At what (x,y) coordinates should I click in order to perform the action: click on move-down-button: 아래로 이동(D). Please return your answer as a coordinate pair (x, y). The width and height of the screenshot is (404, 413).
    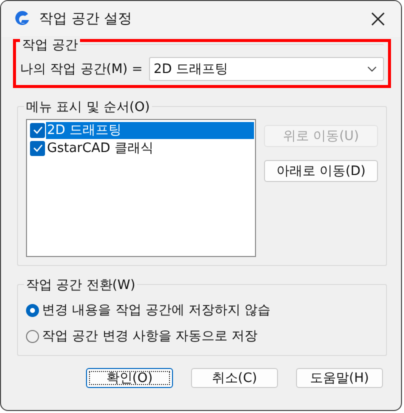
    Looking at the image, I should click on (321, 171).